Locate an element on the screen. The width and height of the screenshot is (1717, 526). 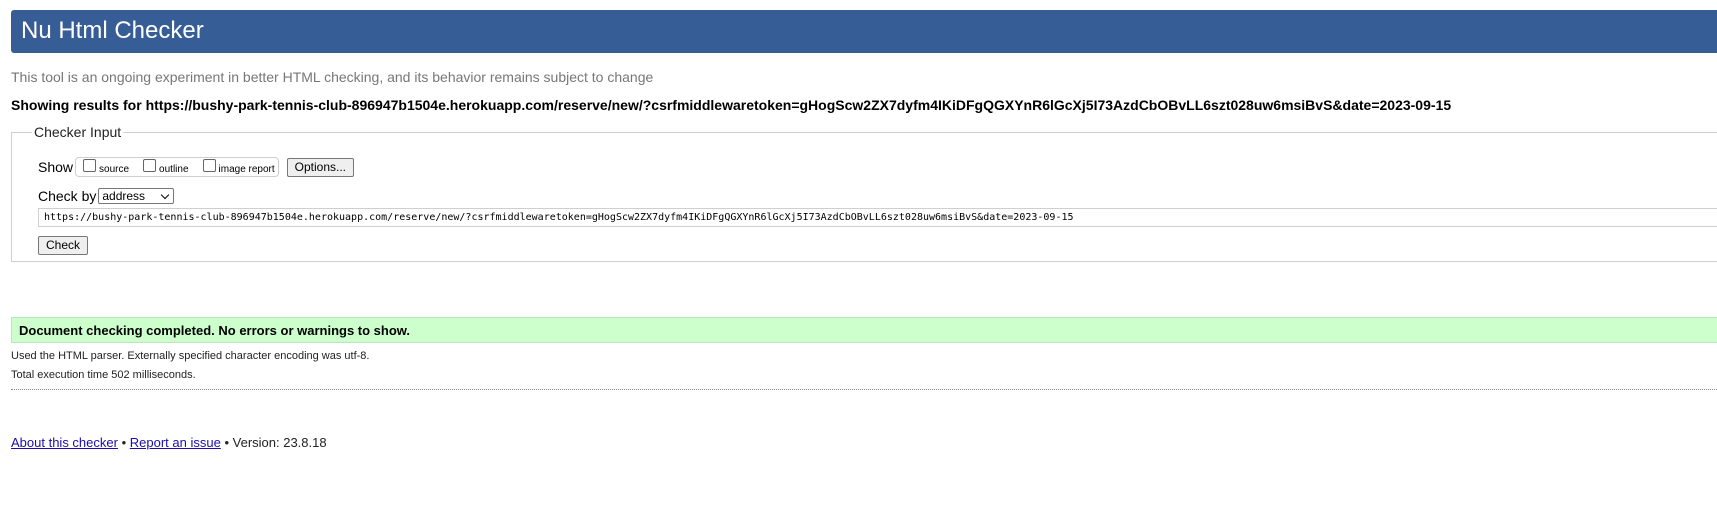
report-issue-link: Report an issue is located at coordinates (175, 442).